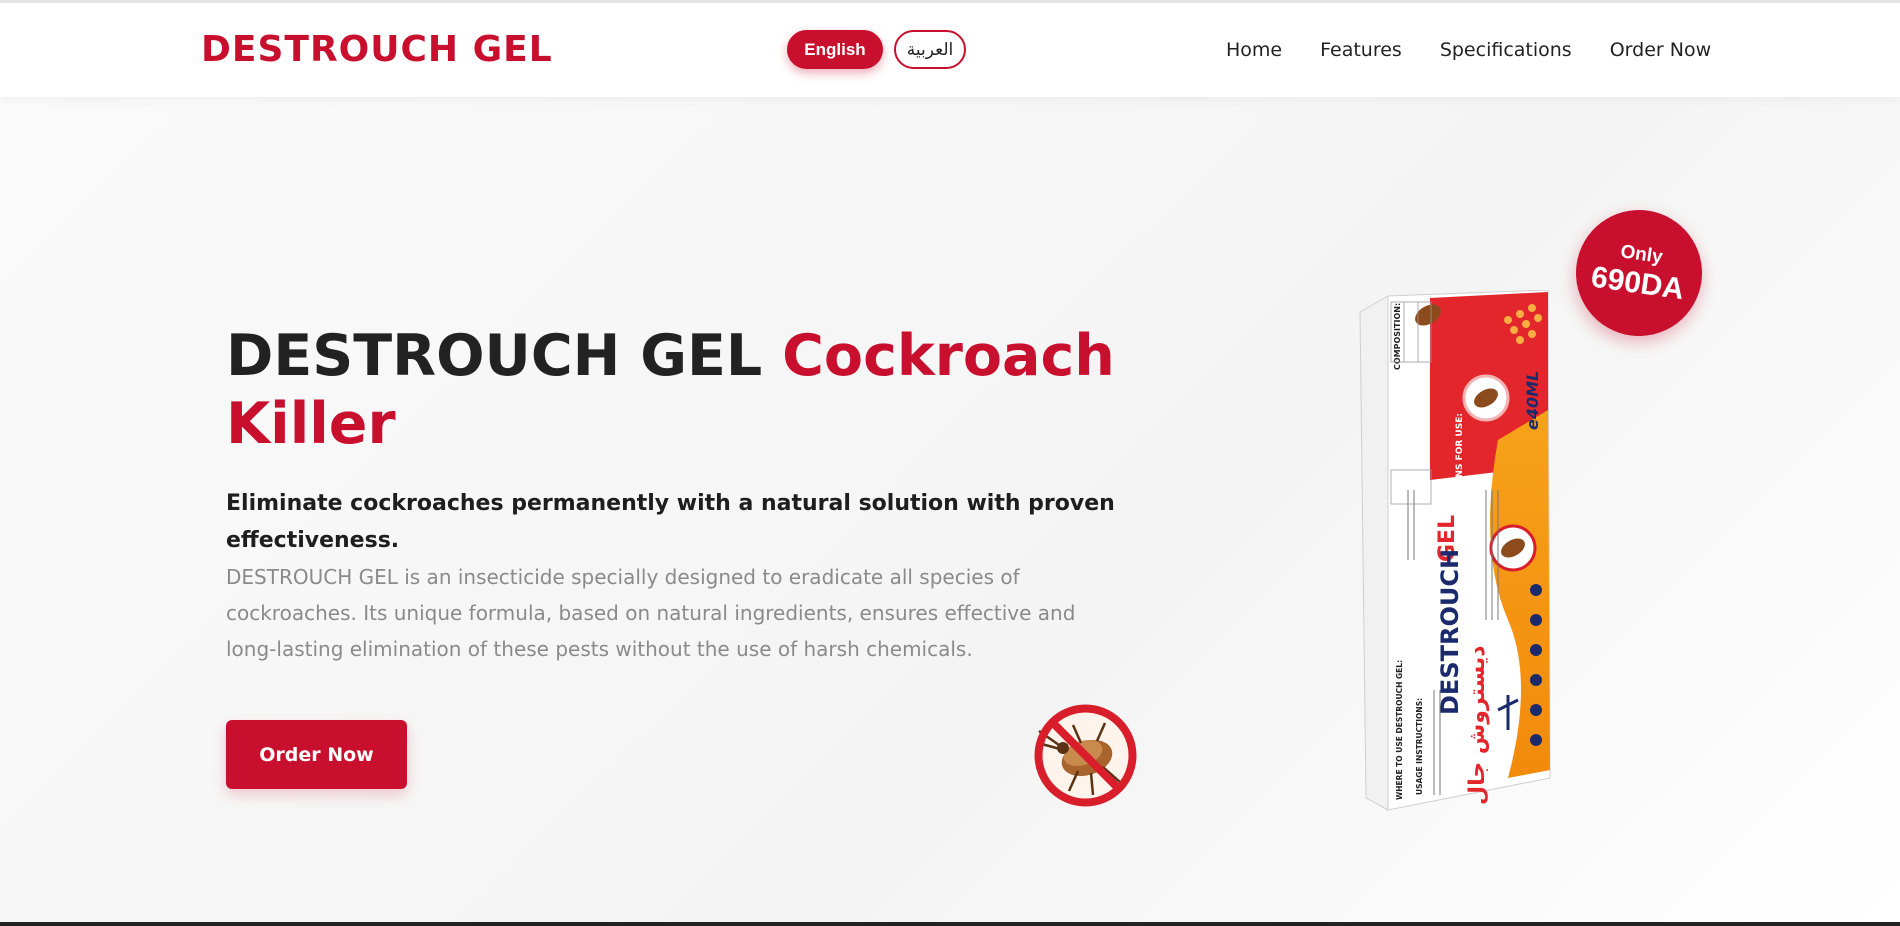 This screenshot has height=926, width=1900. I want to click on nav-order-now-link: Order Now, so click(1660, 50).